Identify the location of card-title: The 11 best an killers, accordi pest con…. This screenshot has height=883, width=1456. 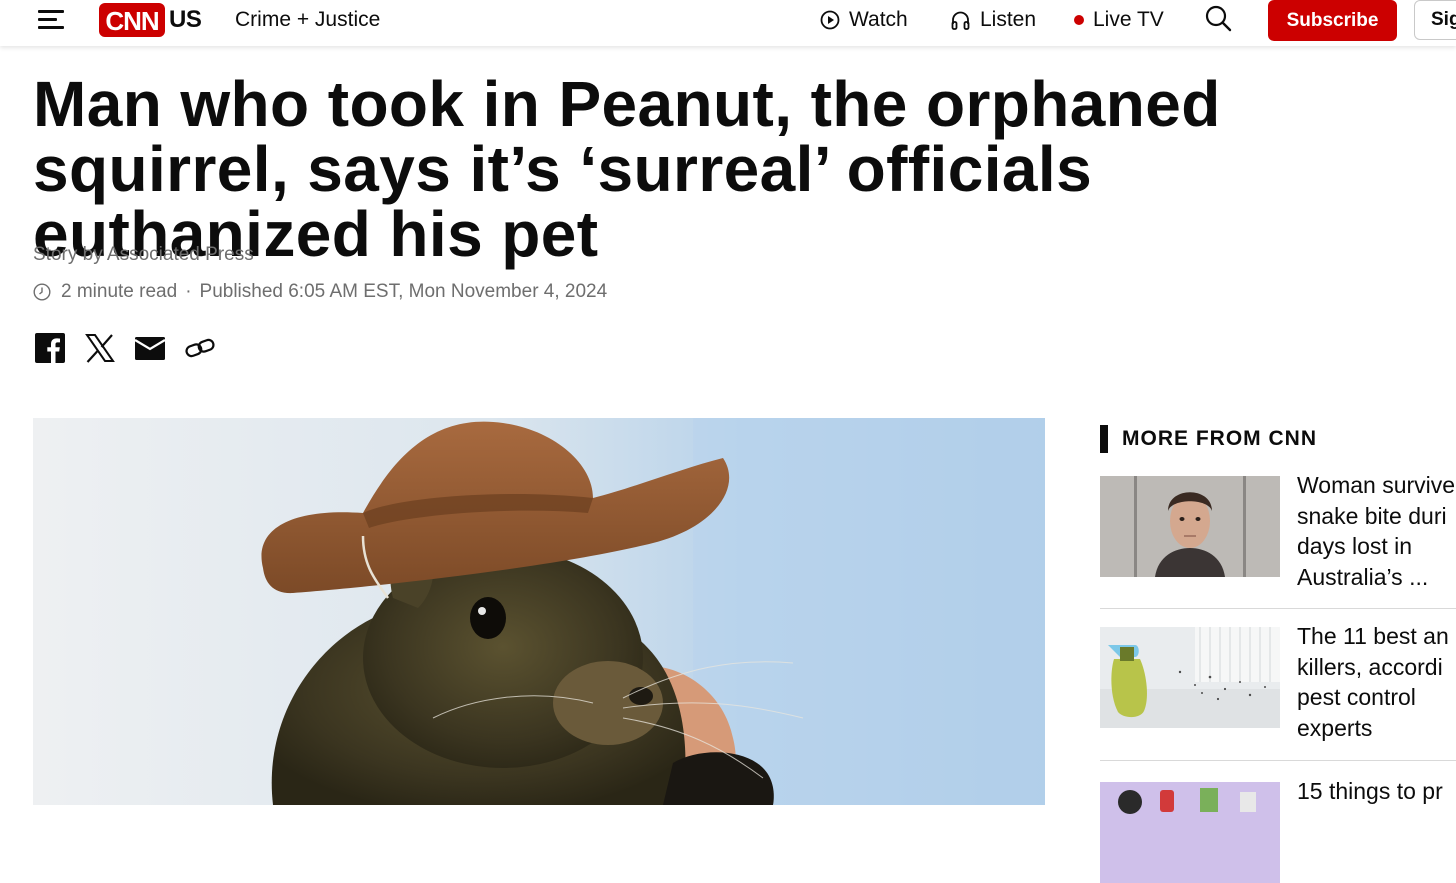
(1376, 682).